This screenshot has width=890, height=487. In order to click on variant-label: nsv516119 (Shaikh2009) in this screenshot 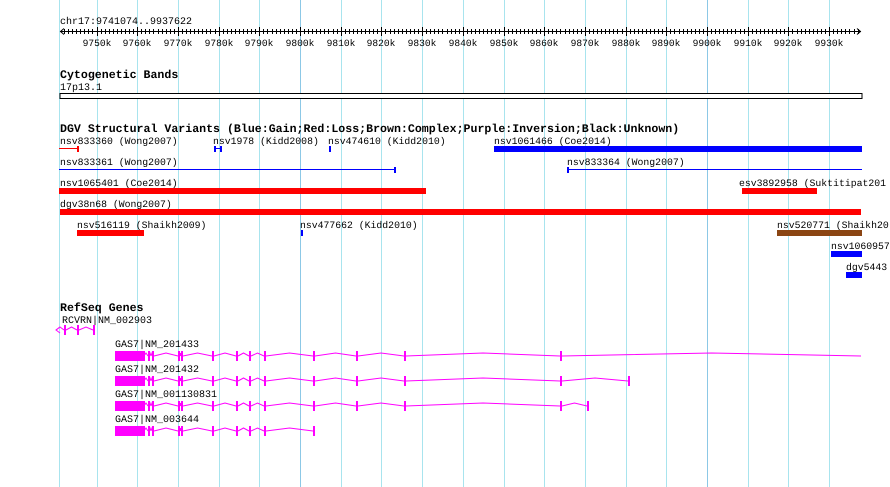, I will do `click(141, 225)`.